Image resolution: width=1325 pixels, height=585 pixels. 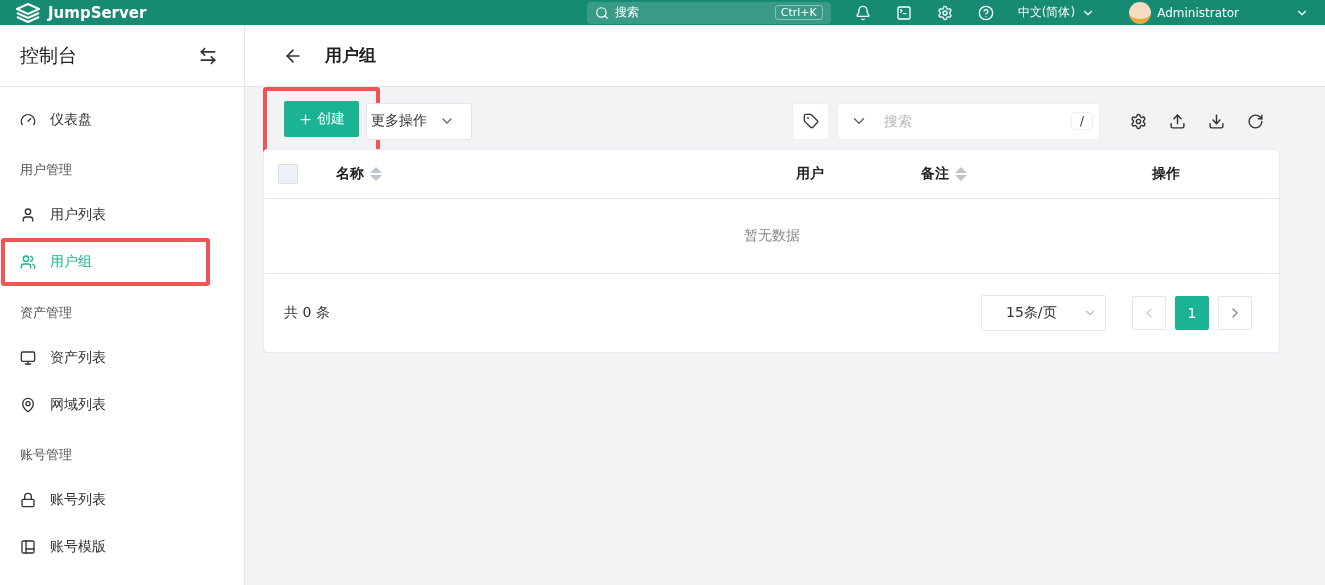 What do you see at coordinates (1043, 313) in the screenshot?
I see `page-size-select: 15条/页` at bounding box center [1043, 313].